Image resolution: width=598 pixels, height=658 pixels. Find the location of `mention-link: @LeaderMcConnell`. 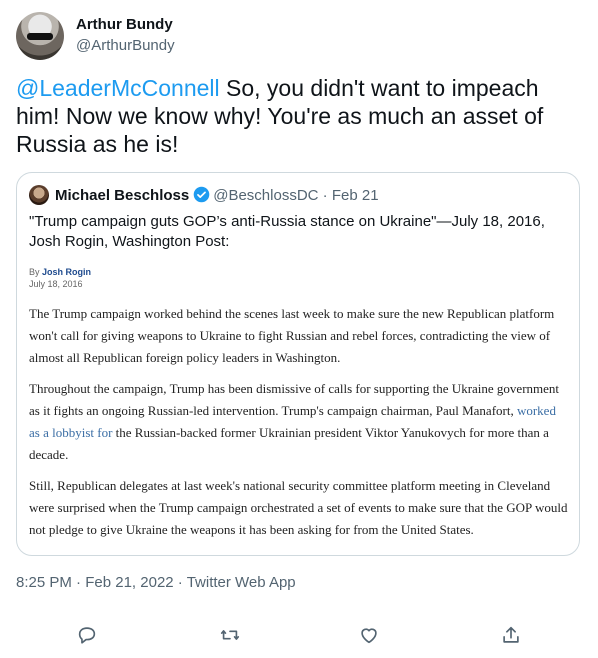

mention-link: @LeaderMcConnell is located at coordinates (118, 88).